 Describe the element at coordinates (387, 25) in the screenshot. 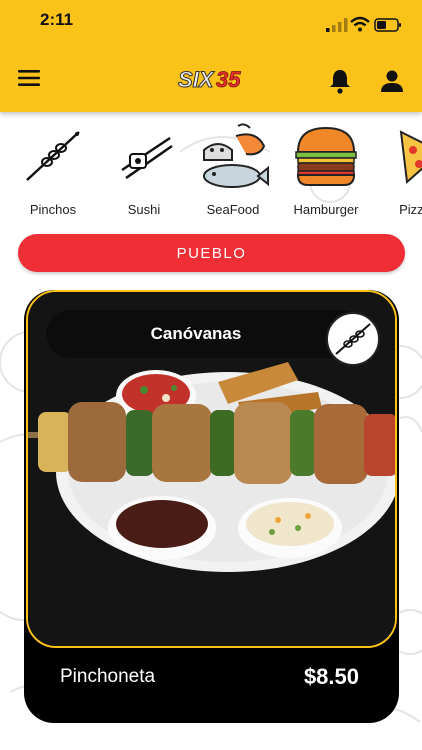

I see `battery-icon` at that location.